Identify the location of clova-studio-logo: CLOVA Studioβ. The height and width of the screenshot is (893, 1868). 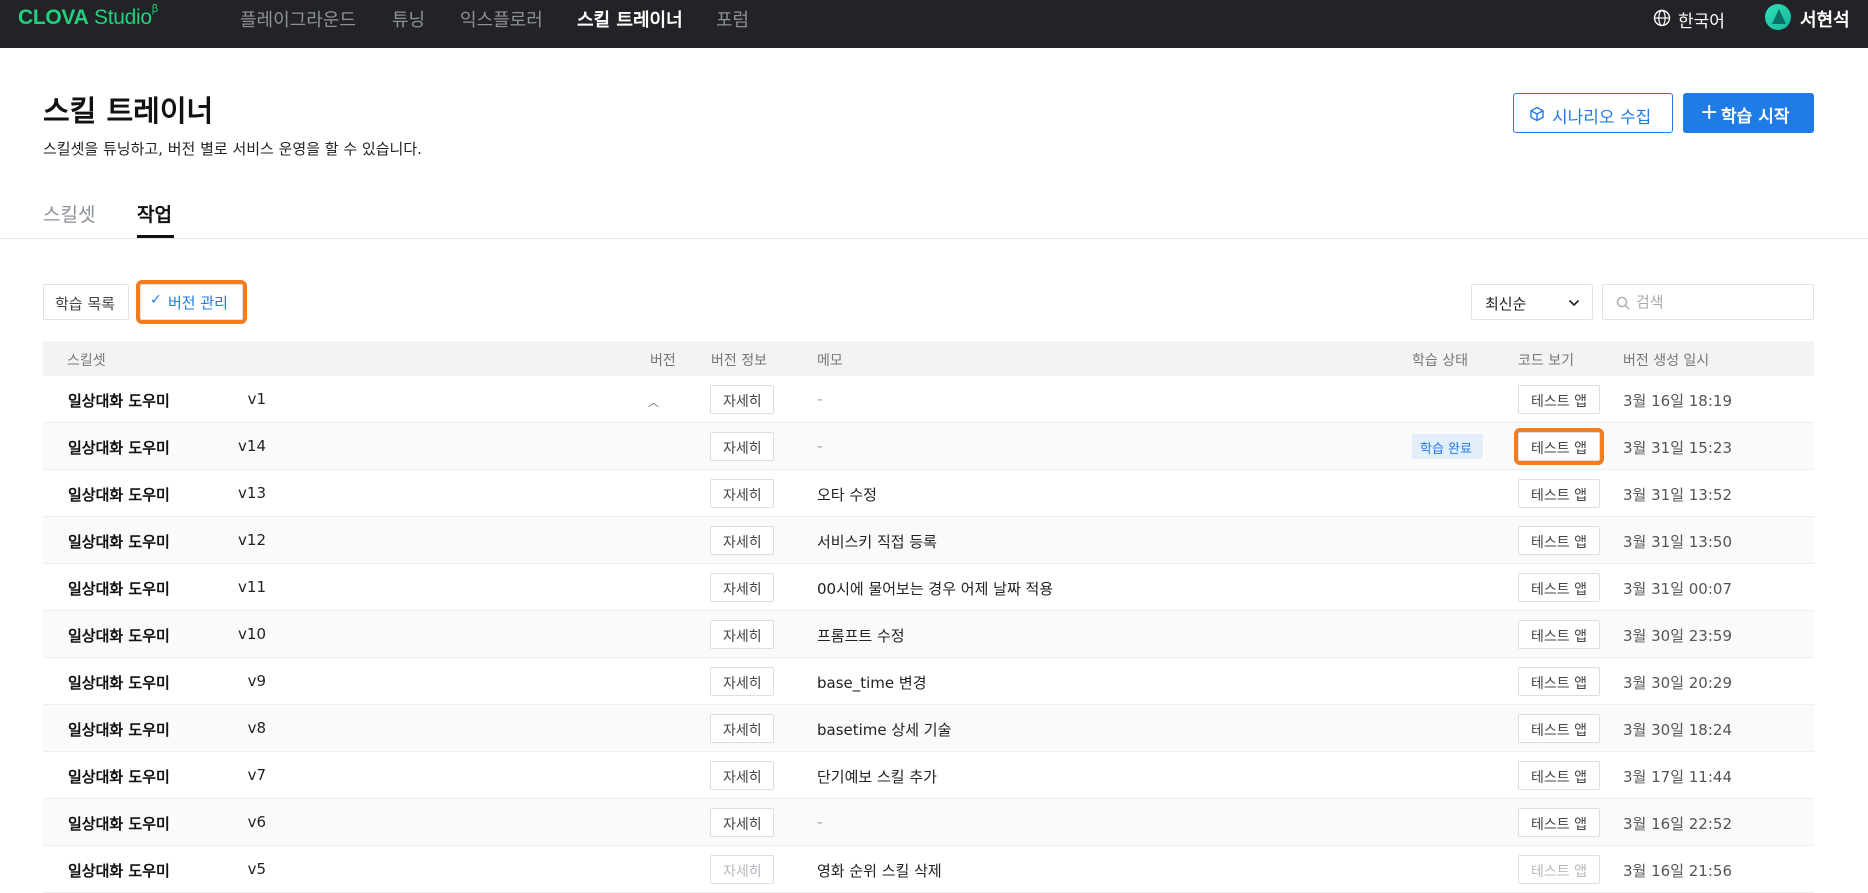
(88, 16).